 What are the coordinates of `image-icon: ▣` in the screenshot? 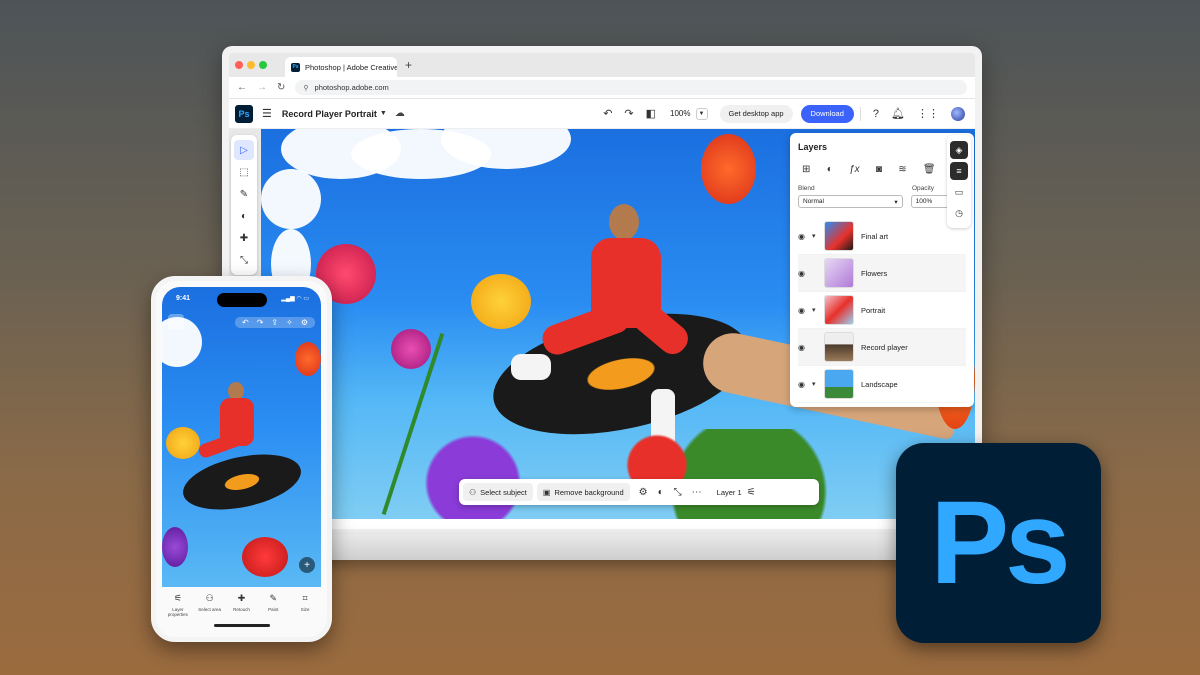 It's located at (546, 492).